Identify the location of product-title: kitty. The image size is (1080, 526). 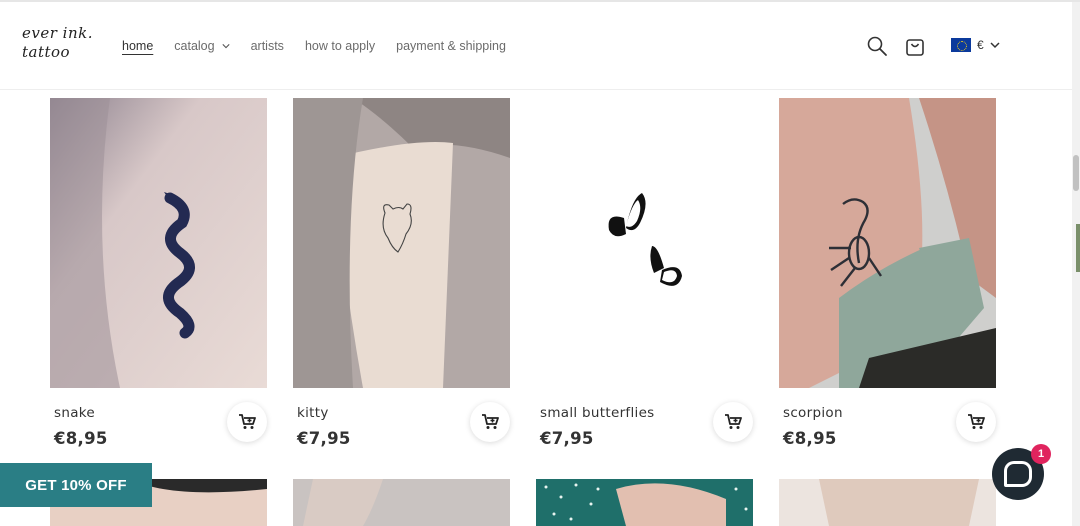
(313, 413).